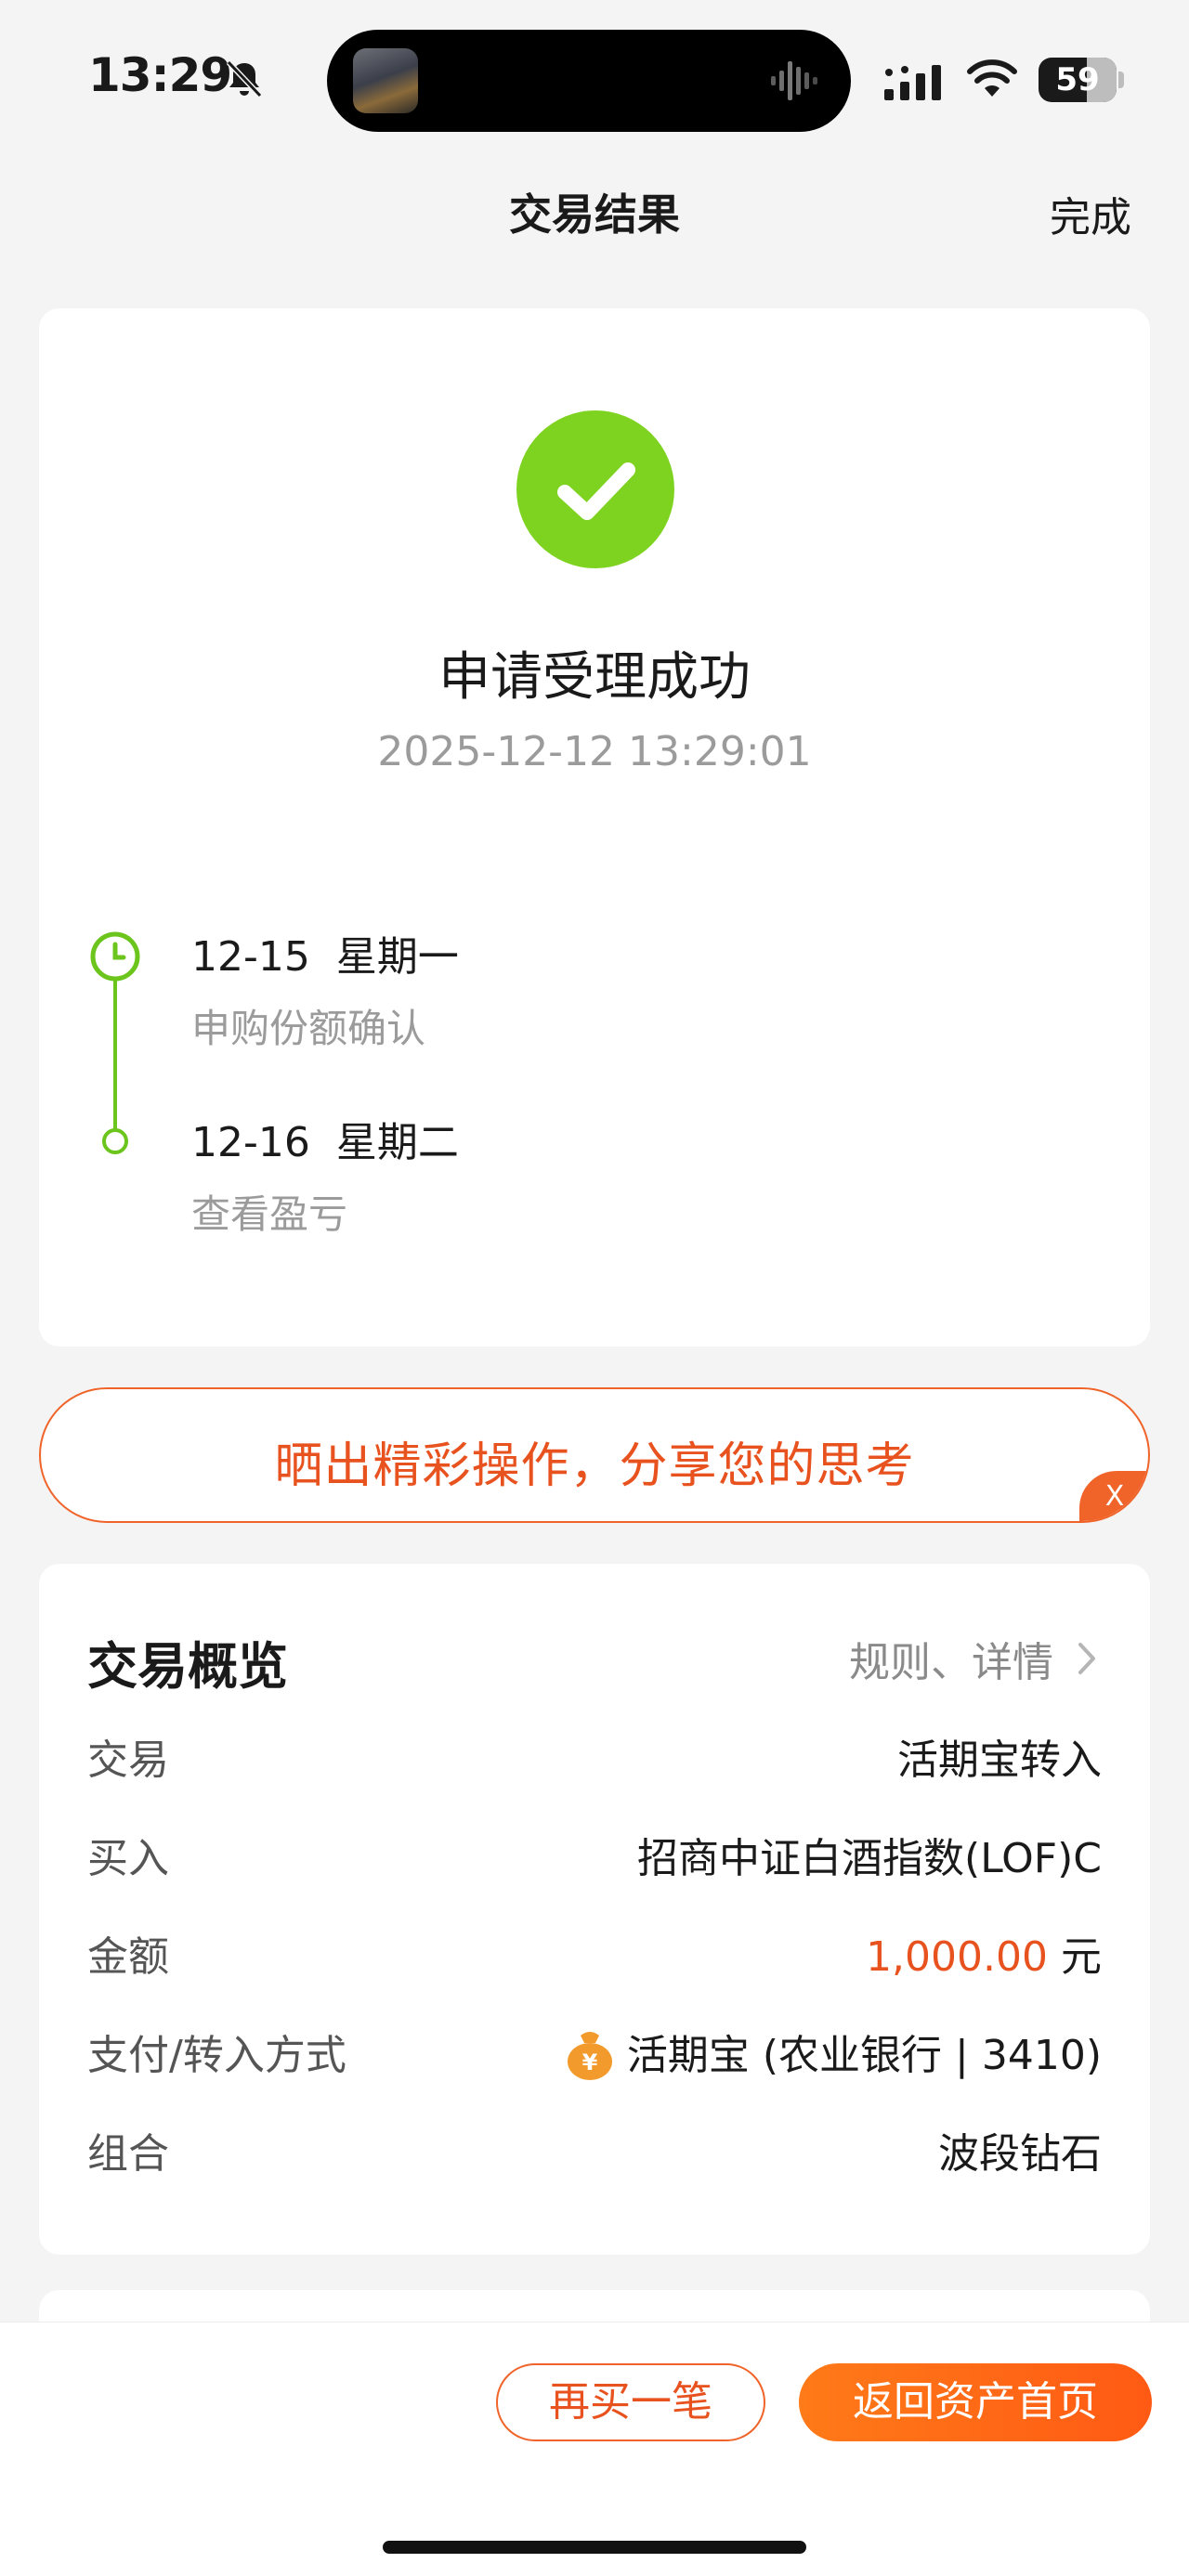 The height and width of the screenshot is (2576, 1189). Describe the element at coordinates (957, 1957) in the screenshot. I see `amount-number: 1,000.00` at that location.